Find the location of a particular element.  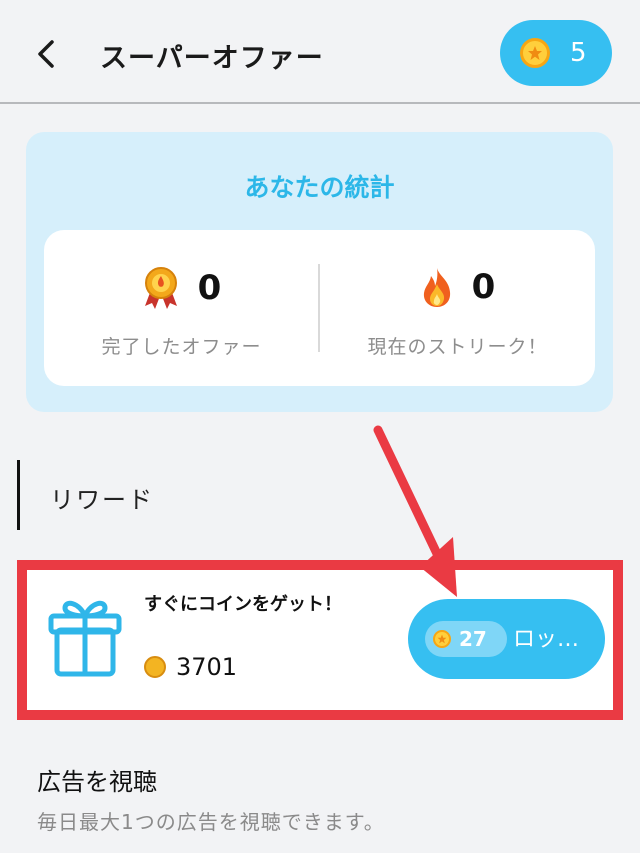

coin-balance: 5 is located at coordinates (578, 53).